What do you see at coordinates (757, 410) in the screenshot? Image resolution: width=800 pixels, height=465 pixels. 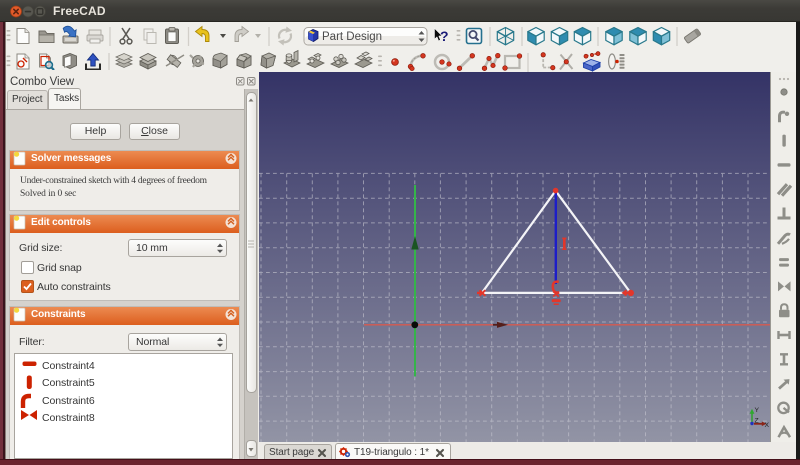 I see `svg-text: Y` at bounding box center [757, 410].